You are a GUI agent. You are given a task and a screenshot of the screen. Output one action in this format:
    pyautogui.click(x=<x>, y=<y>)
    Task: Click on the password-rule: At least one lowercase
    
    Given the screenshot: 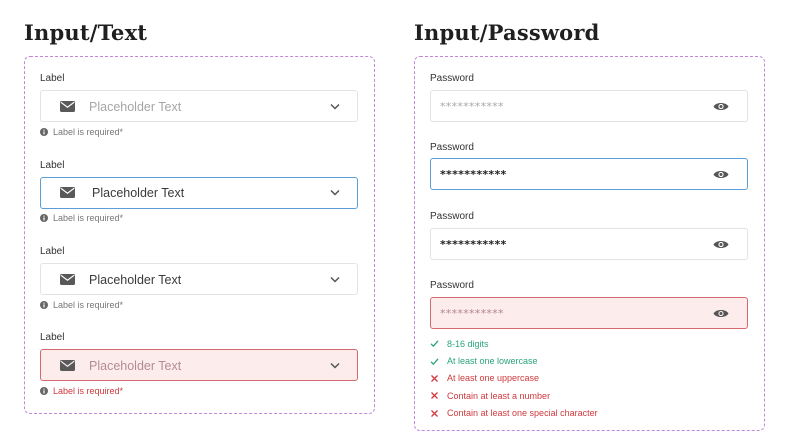 What is the action you would take?
    pyautogui.click(x=514, y=360)
    